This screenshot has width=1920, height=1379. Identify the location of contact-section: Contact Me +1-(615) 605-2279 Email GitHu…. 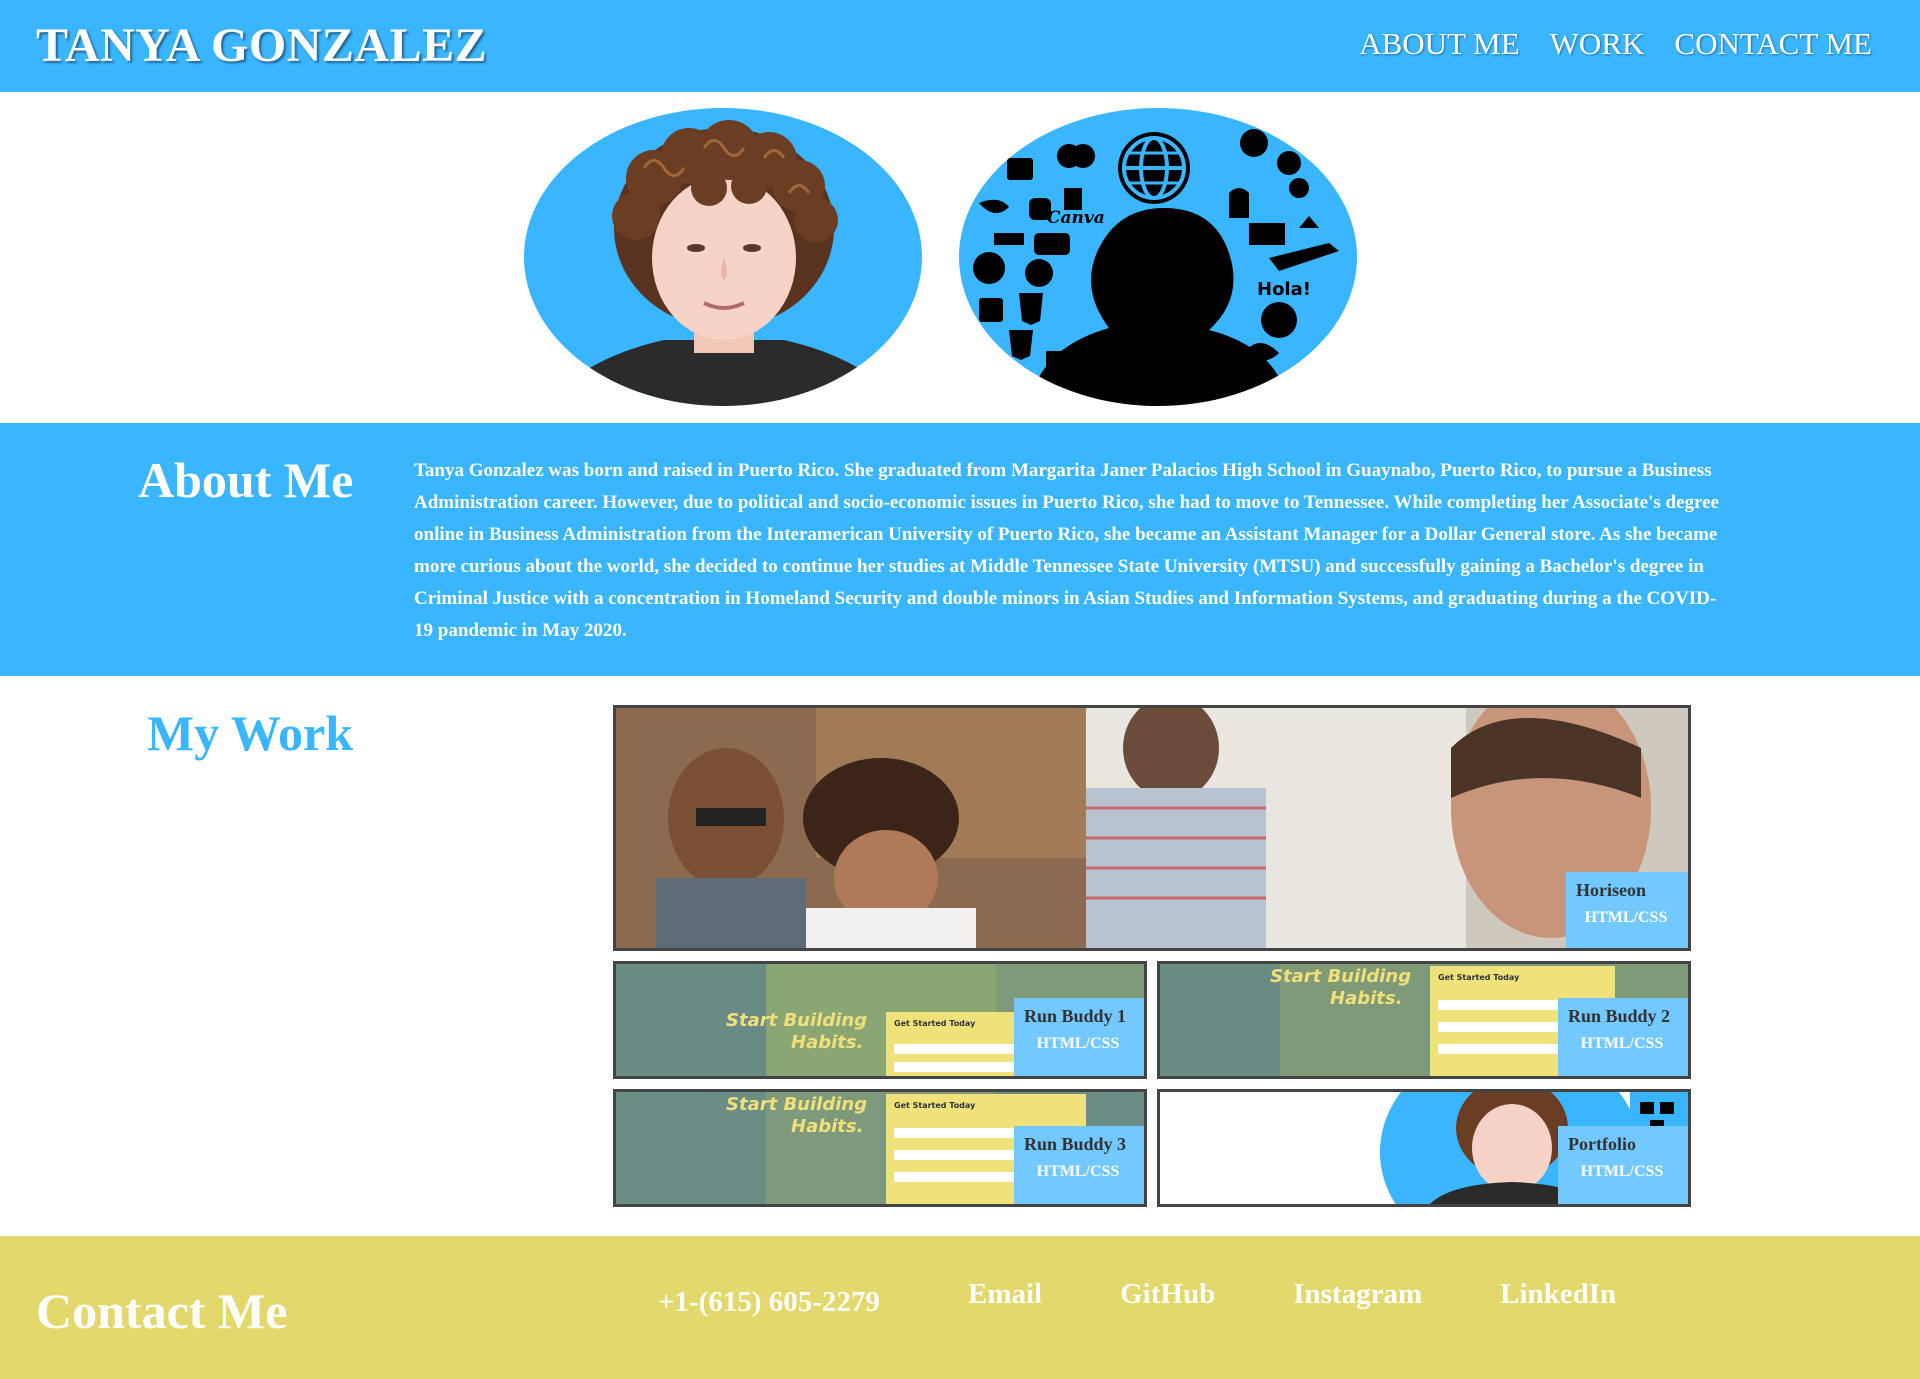
(960, 1307).